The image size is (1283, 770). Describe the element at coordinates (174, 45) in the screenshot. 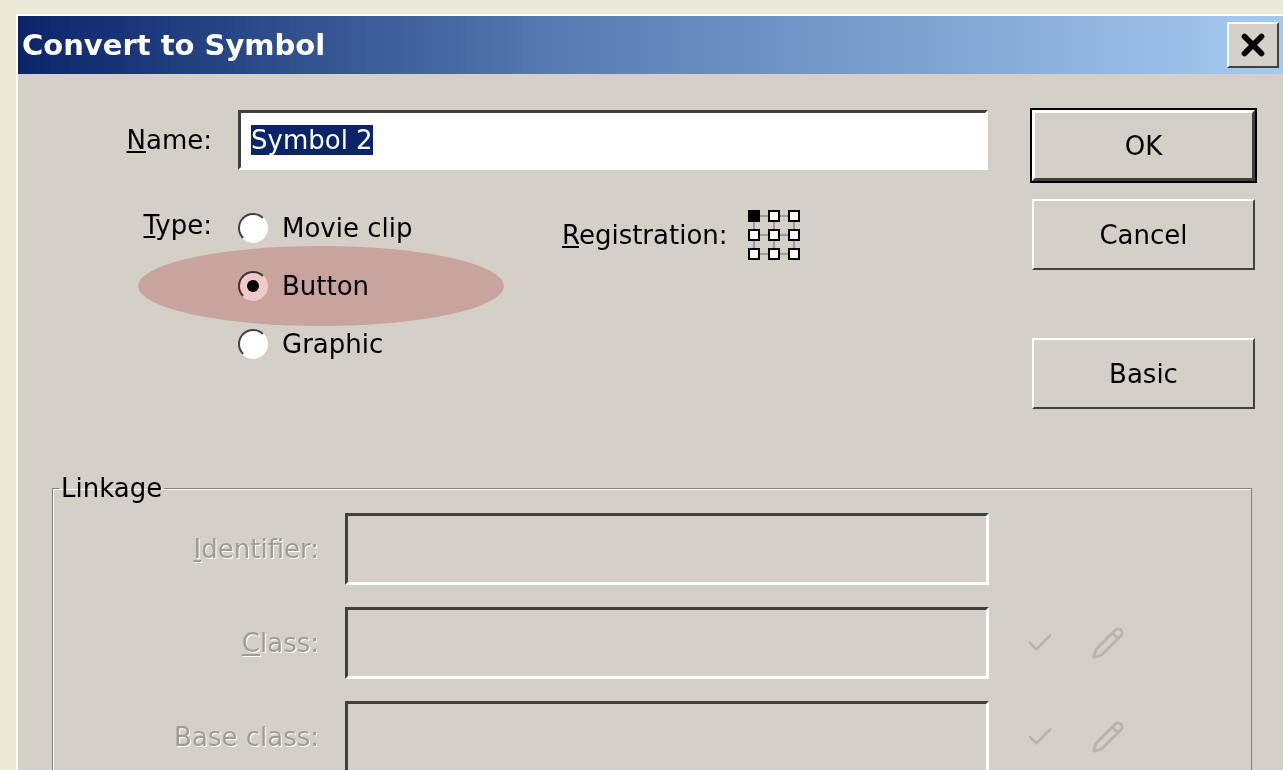

I see `window-title: Convert to Symbol` at that location.